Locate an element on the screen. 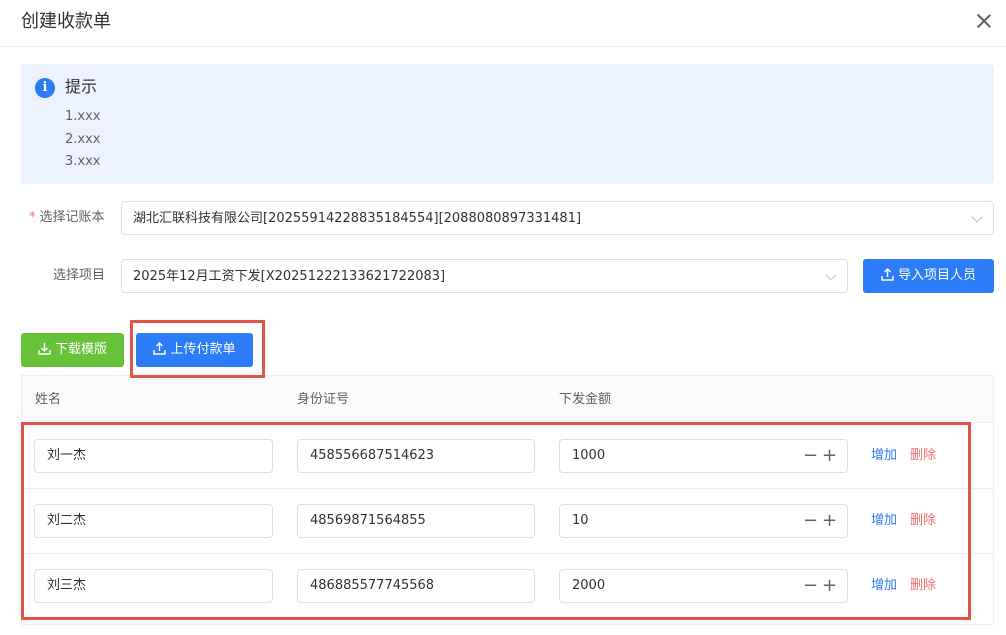  project-label: 选择项目 is located at coordinates (79, 275).